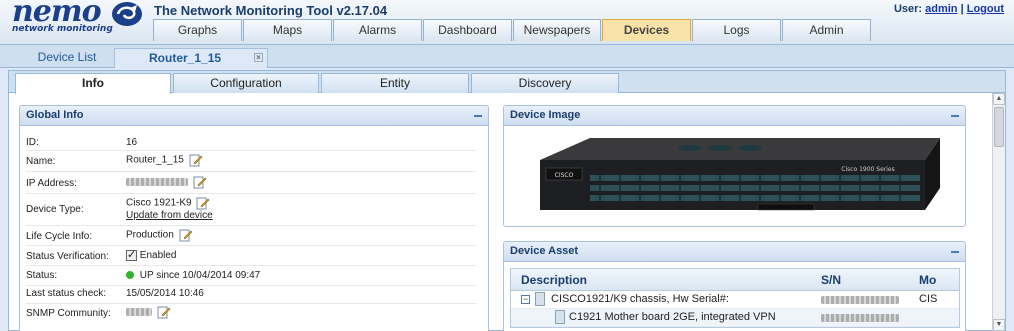  Describe the element at coordinates (927, 280) in the screenshot. I see `col-model: Mo` at that location.